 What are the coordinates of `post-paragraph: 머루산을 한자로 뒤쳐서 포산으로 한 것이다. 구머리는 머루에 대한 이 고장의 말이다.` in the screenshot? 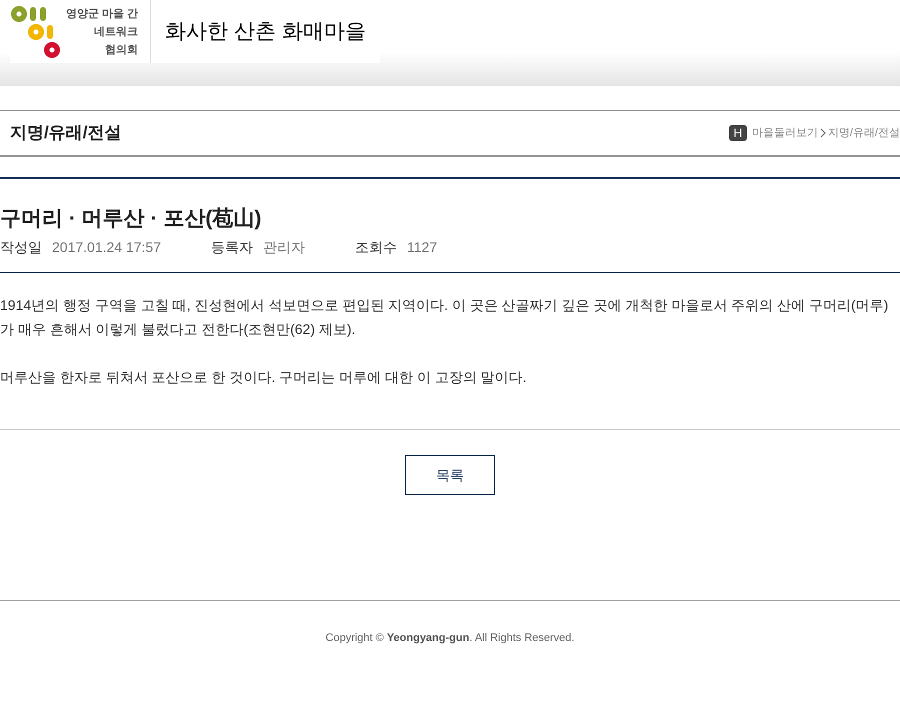 It's located at (264, 377).